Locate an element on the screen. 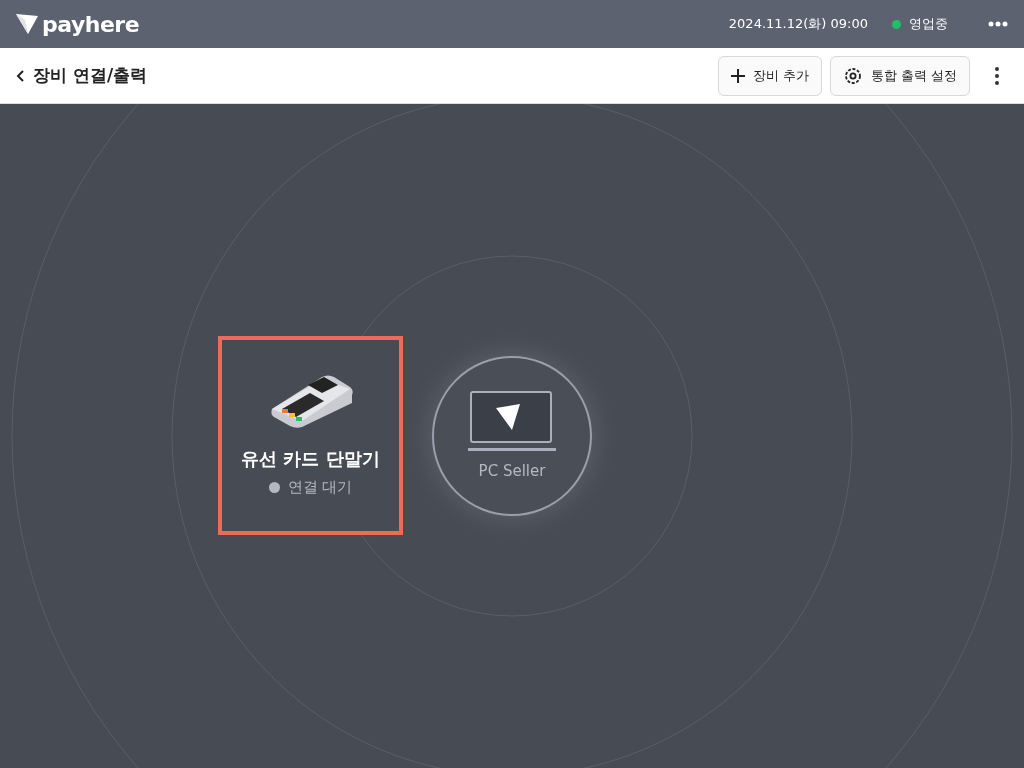  device-card: 유선 카드 단말기 연결 대기 is located at coordinates (310, 435).